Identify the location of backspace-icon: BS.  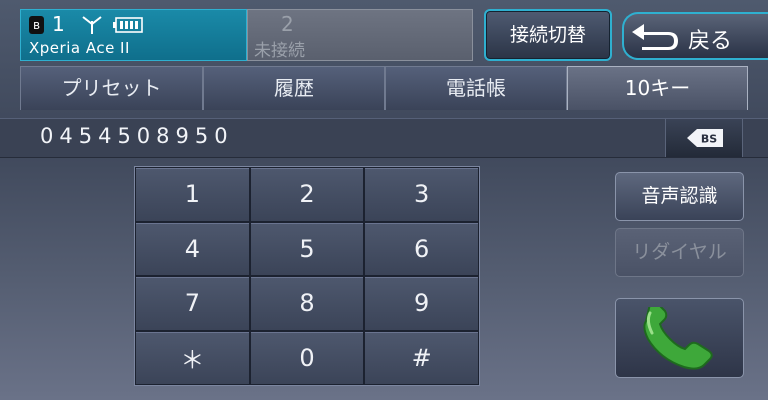
(705, 138).